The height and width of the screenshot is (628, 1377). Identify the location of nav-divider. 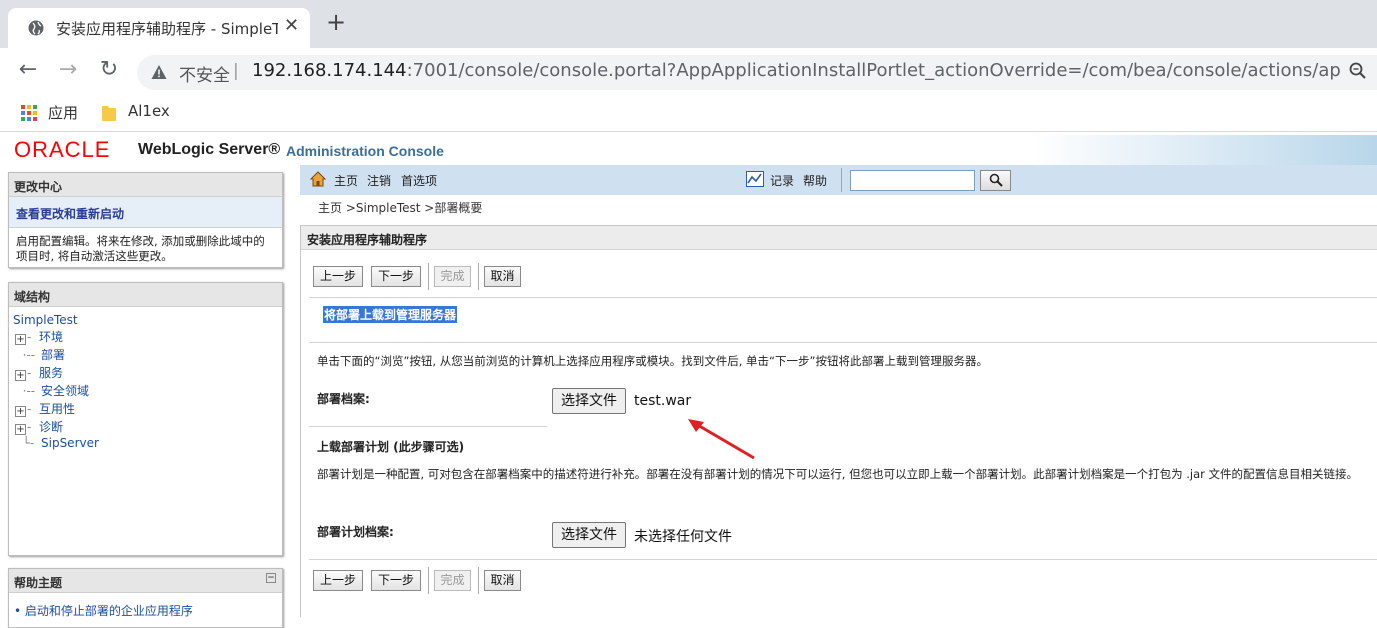
(841, 180).